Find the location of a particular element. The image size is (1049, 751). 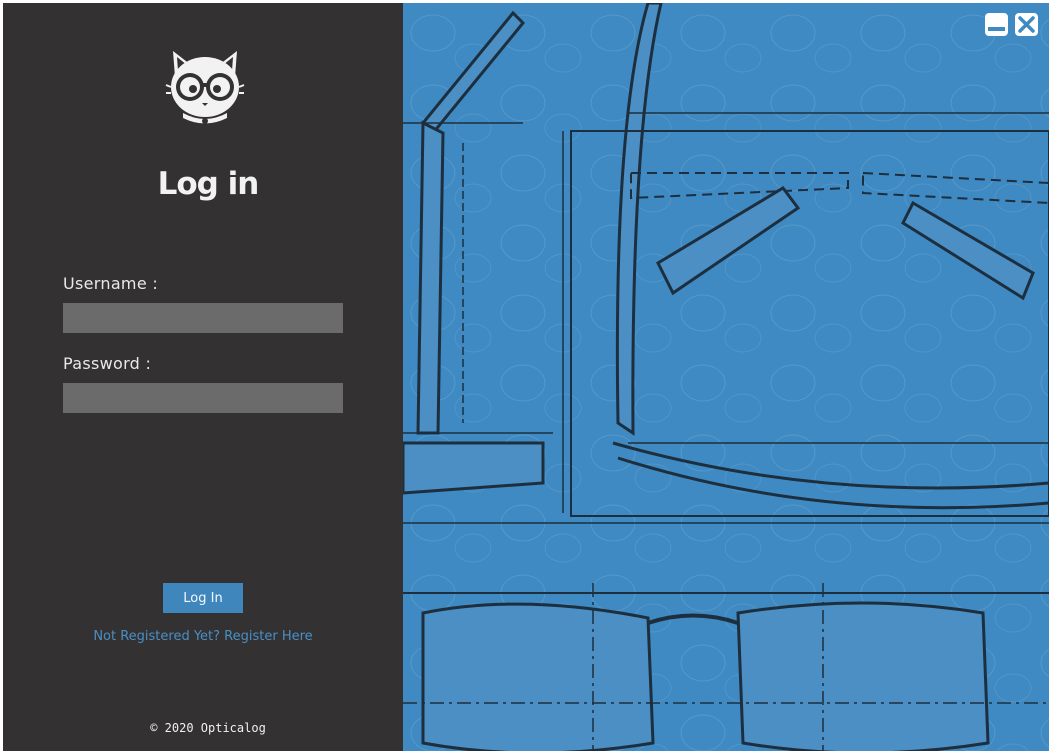

register-link: Not Registered Yet? Register Here is located at coordinates (203, 636).